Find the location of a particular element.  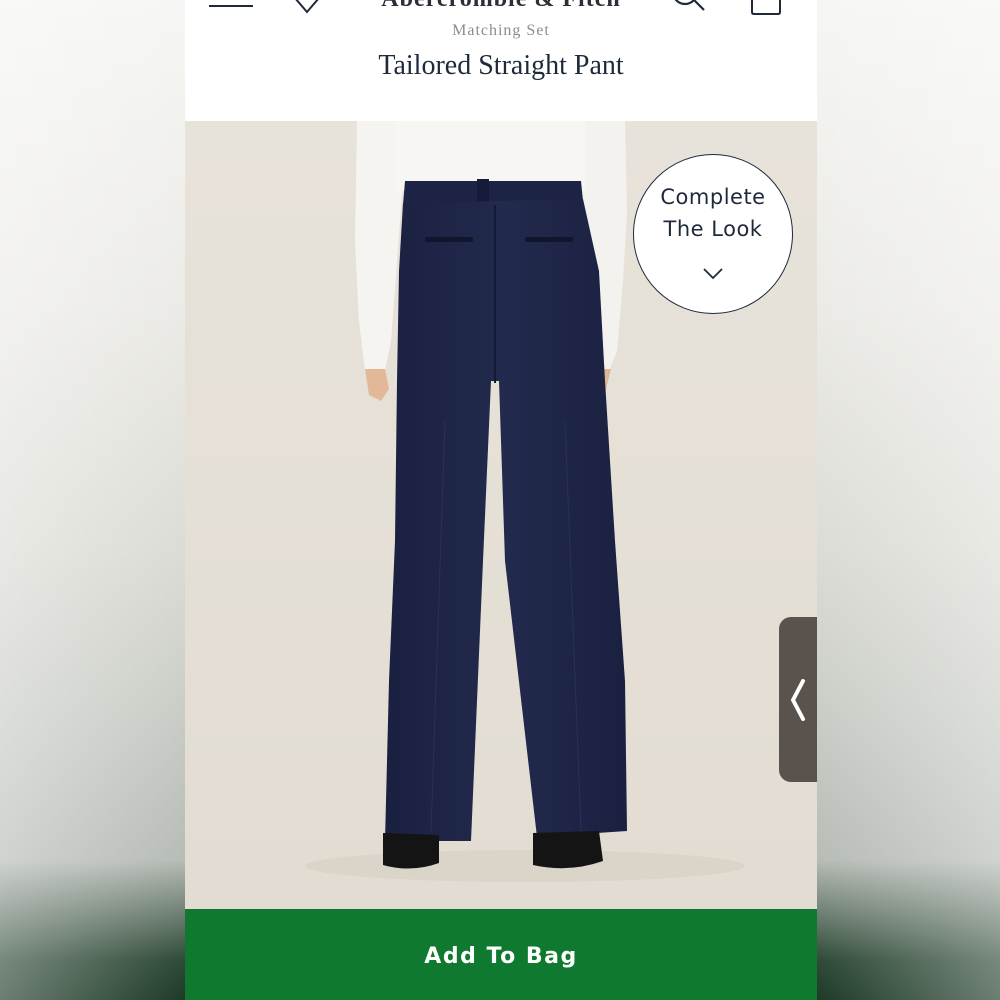

heart-icon is located at coordinates (307, 8).